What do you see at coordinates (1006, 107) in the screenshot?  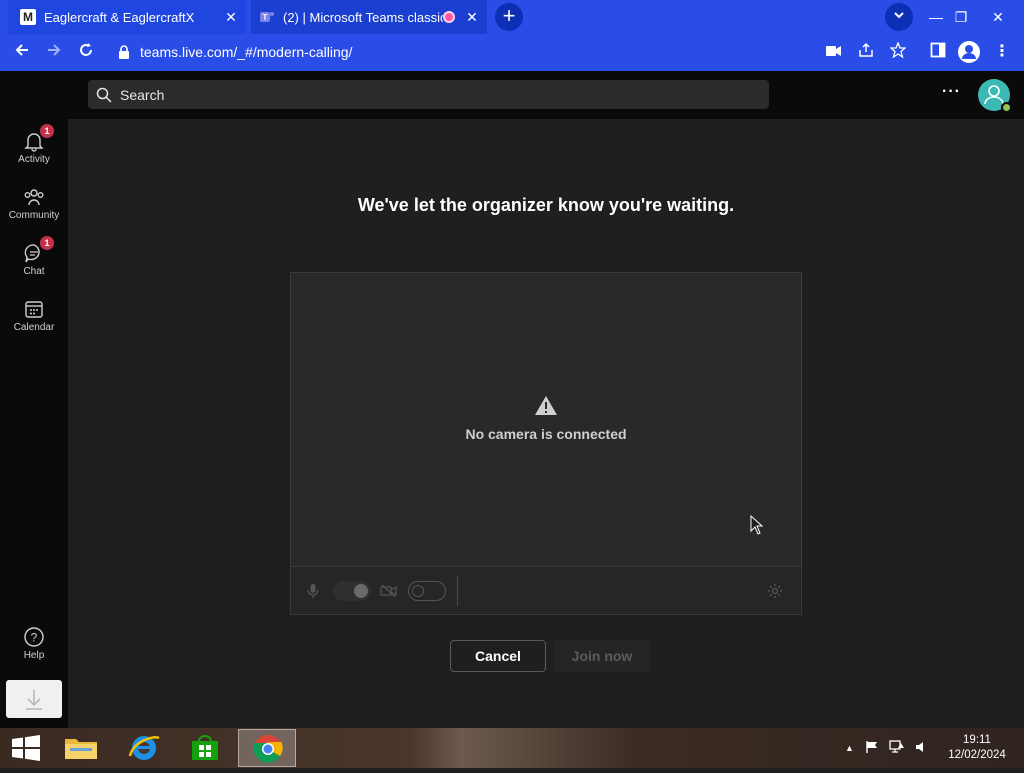 I see `presence-status-icon` at bounding box center [1006, 107].